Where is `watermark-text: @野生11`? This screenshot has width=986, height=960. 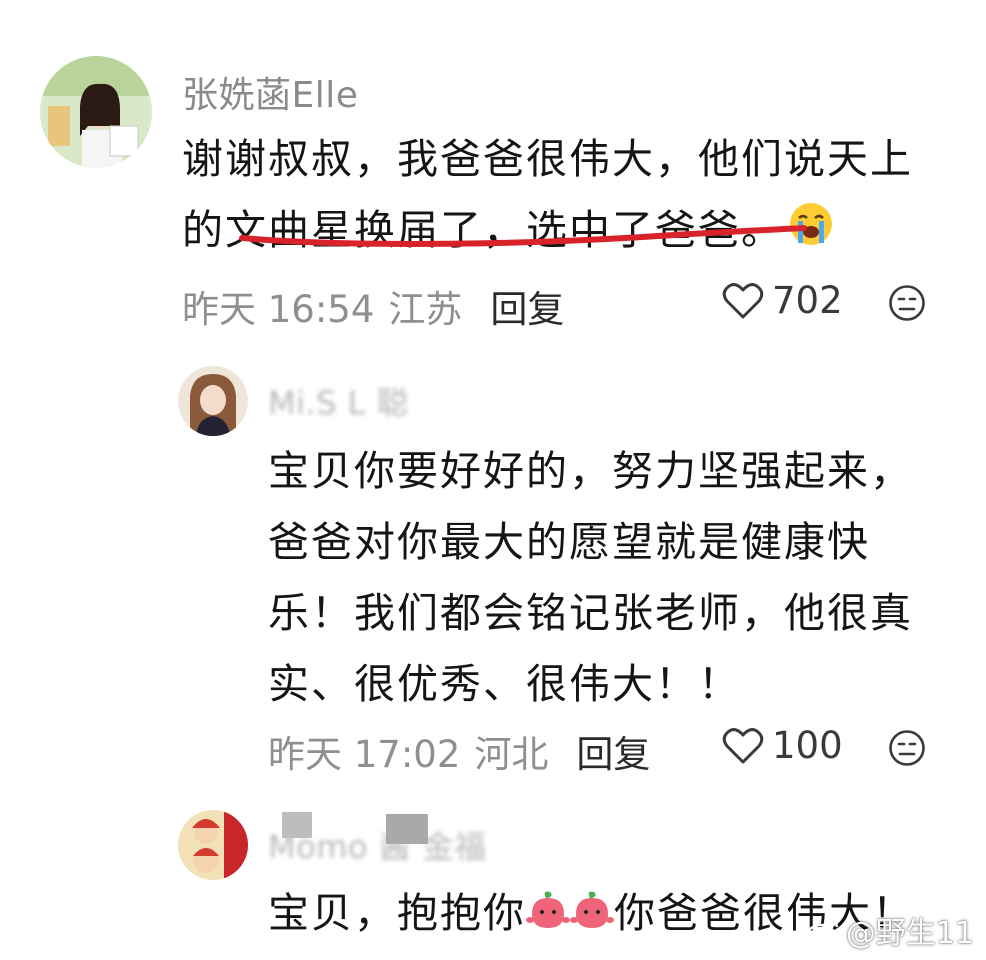 watermark-text: @野生11 is located at coordinates (909, 933).